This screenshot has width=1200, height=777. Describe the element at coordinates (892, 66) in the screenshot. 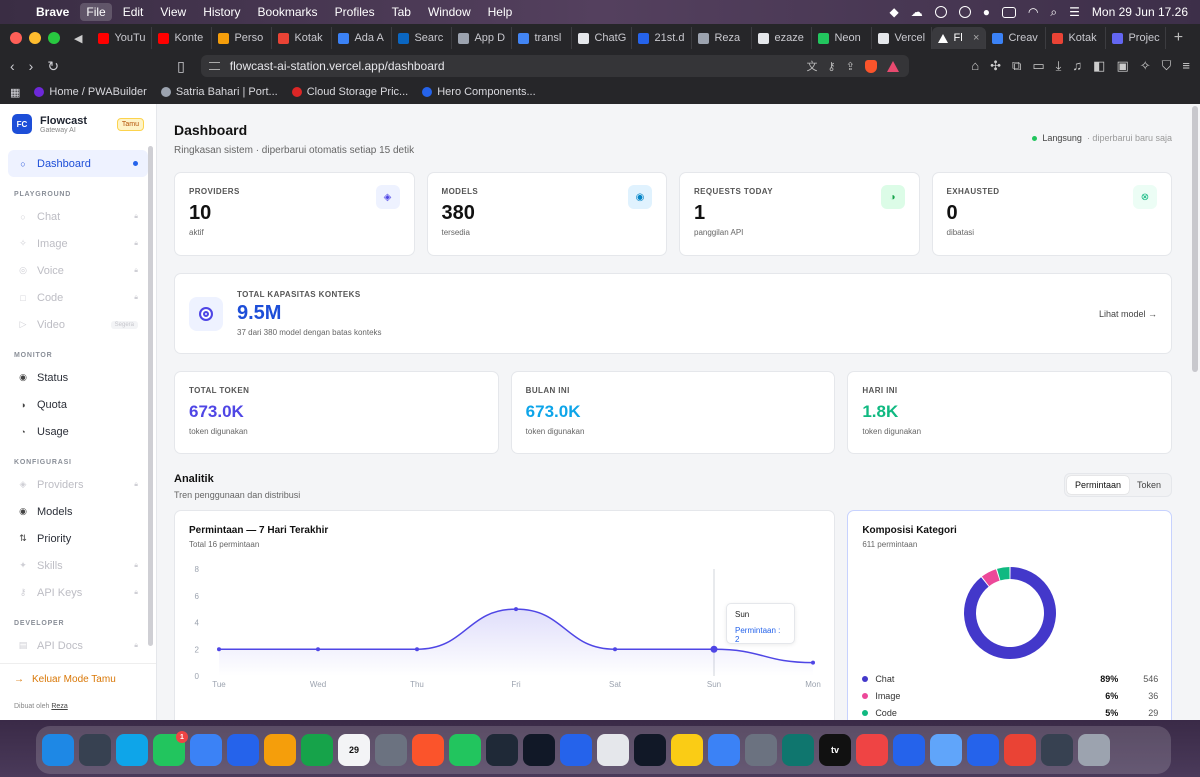

I see `brave-rewards-icon` at that location.